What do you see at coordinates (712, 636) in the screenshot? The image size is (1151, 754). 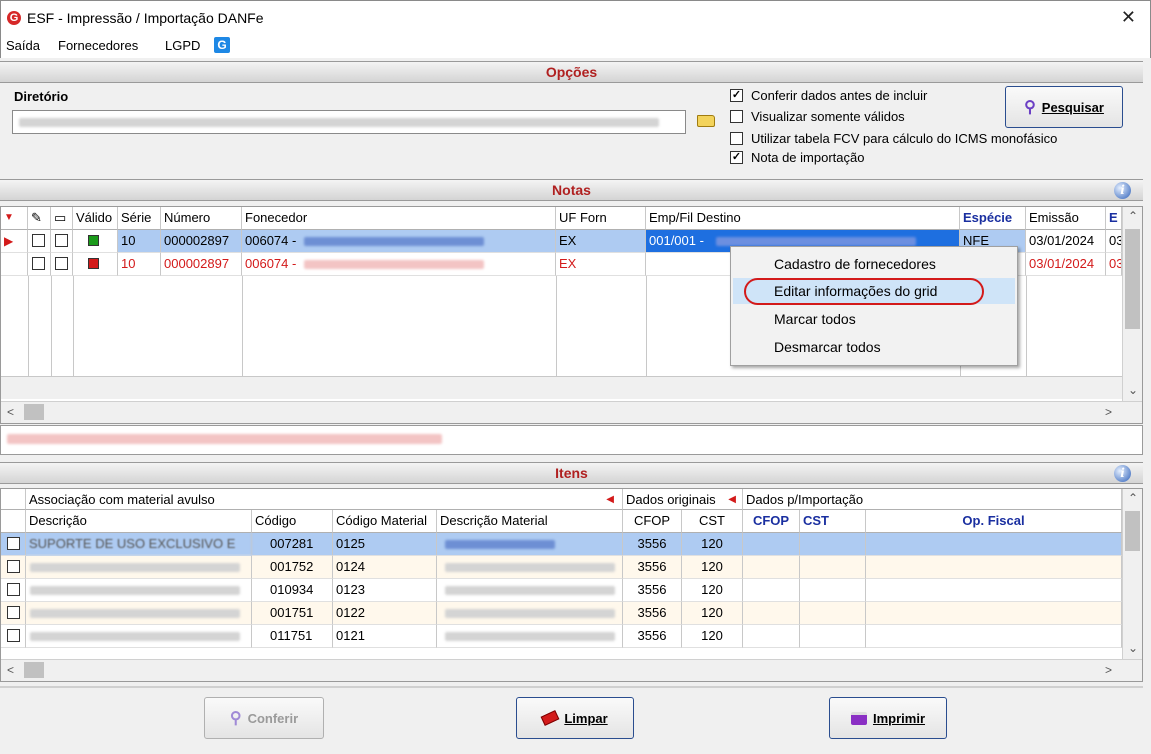 I see `row-cst: 120` at bounding box center [712, 636].